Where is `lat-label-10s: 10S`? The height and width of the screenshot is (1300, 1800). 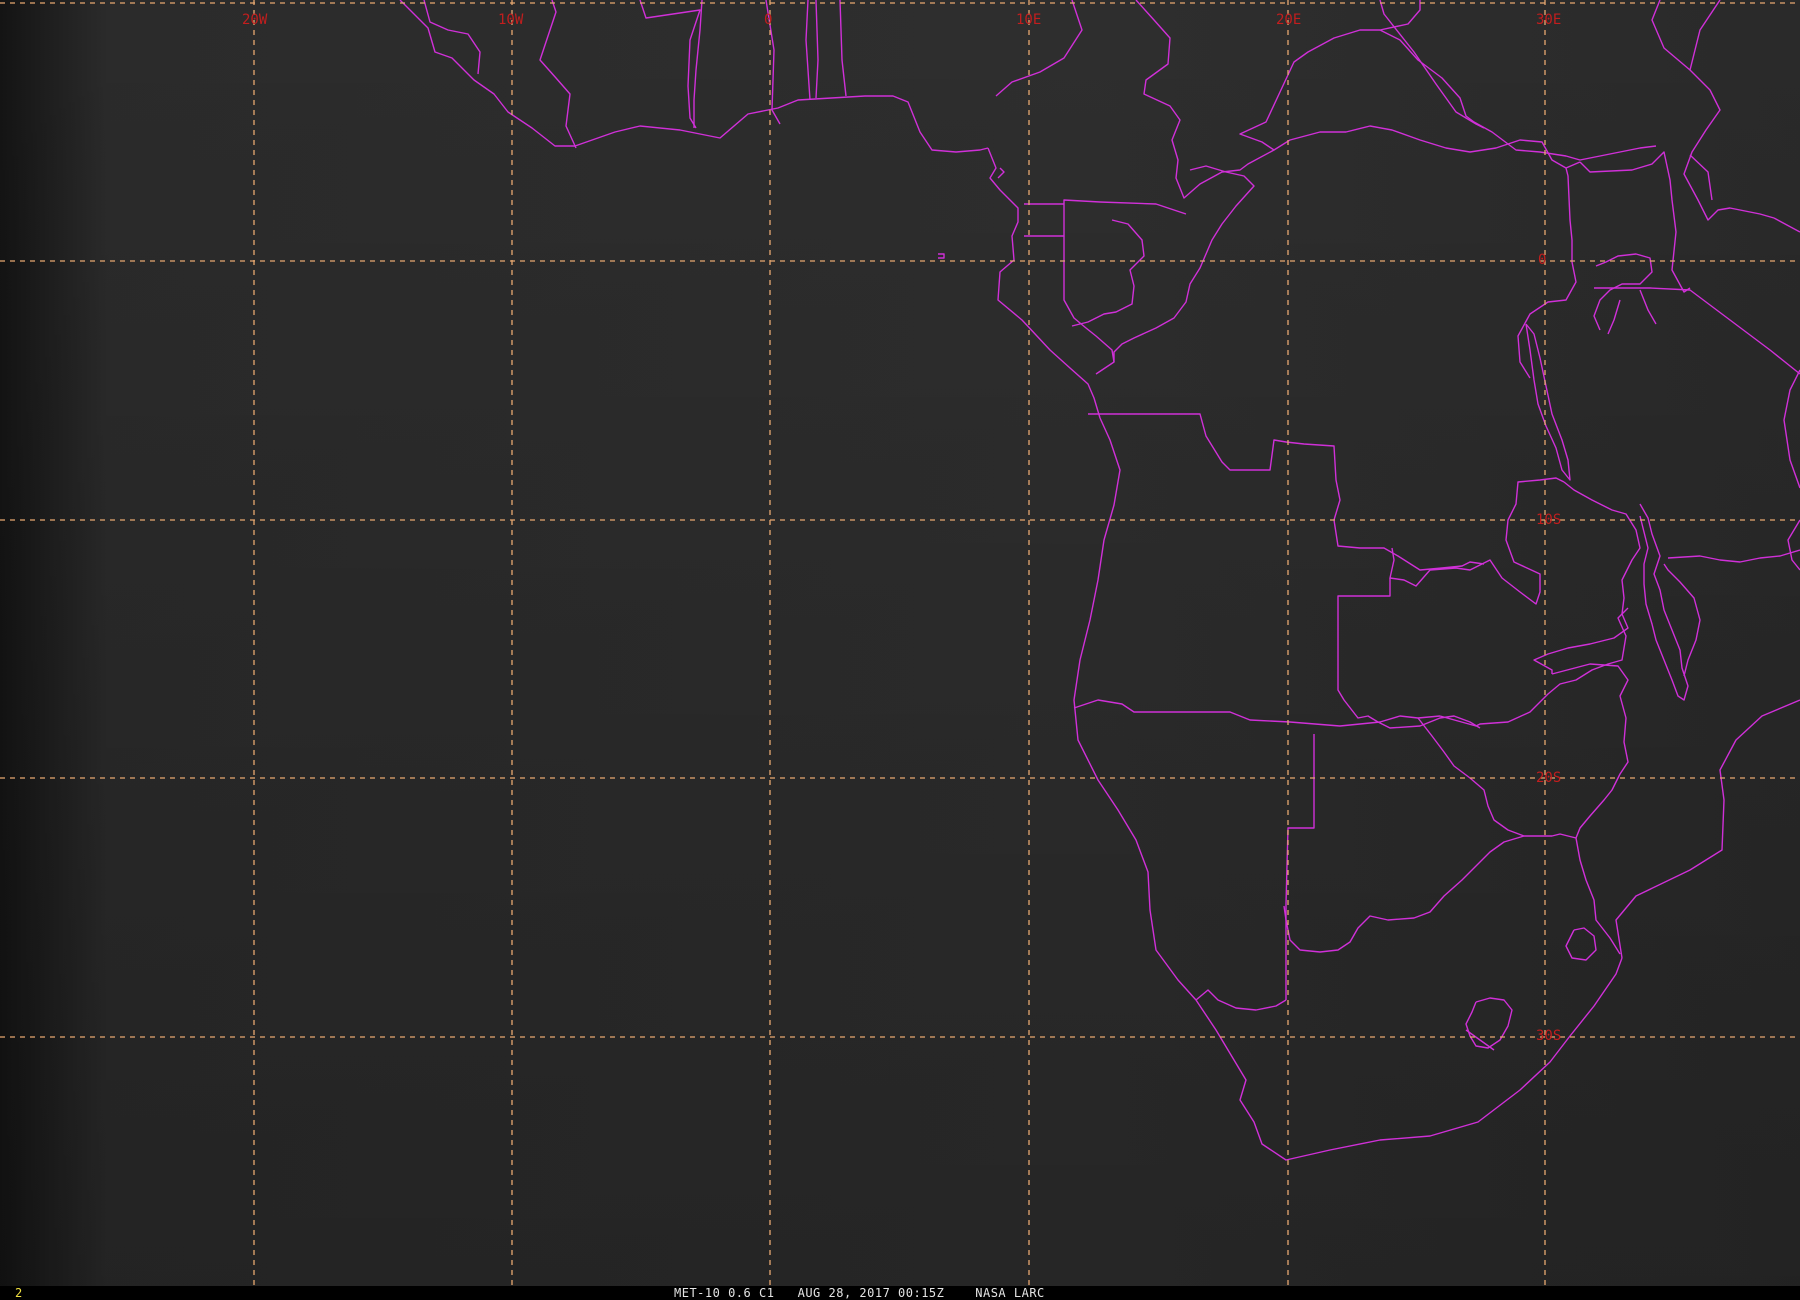 lat-label-10s: 10S is located at coordinates (1548, 520).